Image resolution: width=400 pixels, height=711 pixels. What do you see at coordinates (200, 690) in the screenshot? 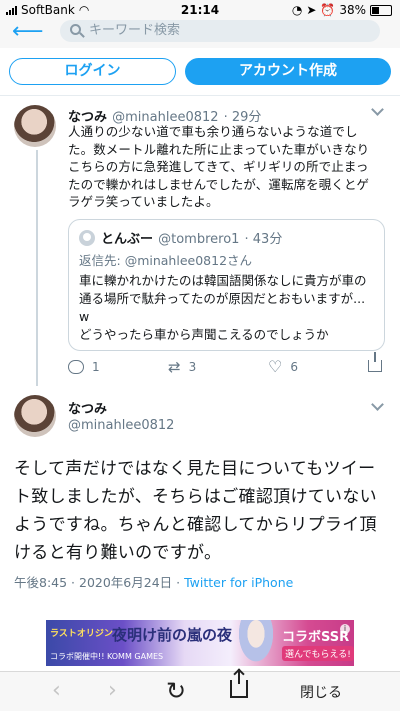
I see `browser-toolbar: ‹ › ↻ 閉じる` at bounding box center [200, 690].